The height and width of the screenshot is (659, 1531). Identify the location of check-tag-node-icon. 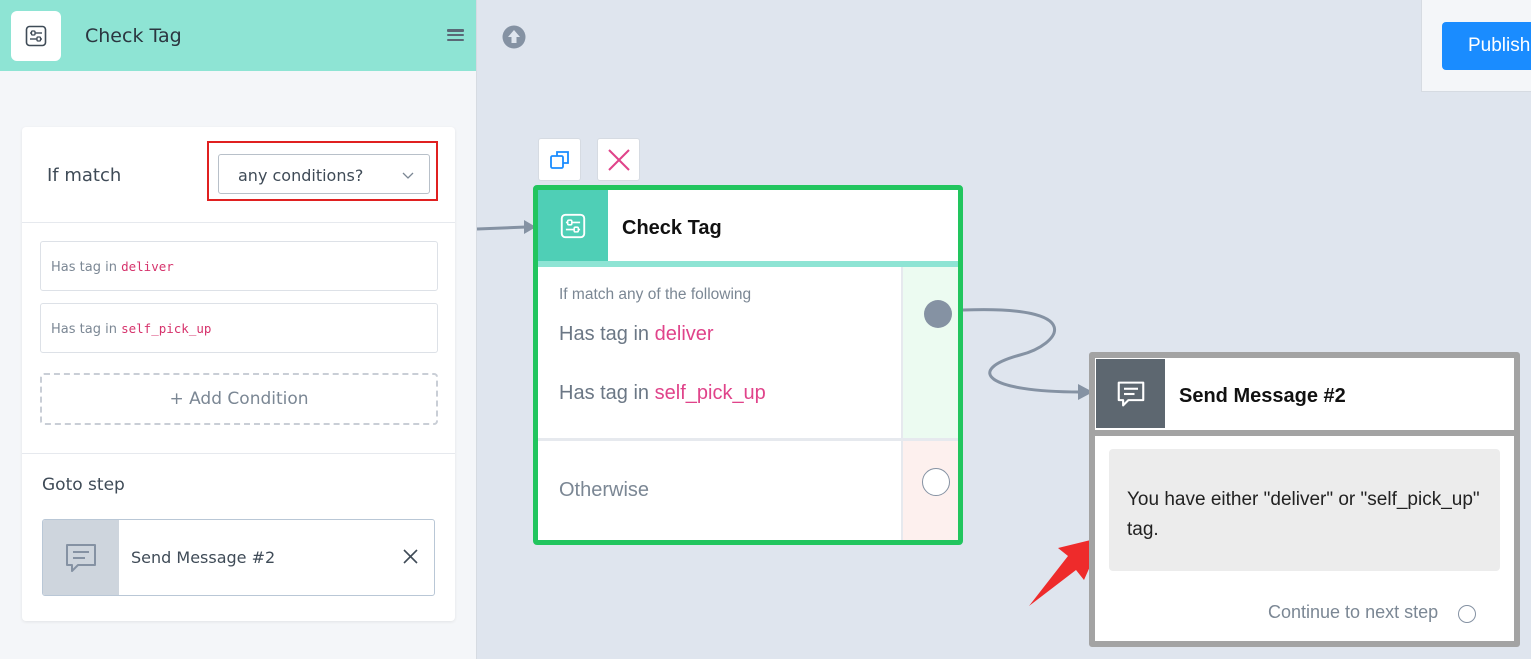
(573, 225).